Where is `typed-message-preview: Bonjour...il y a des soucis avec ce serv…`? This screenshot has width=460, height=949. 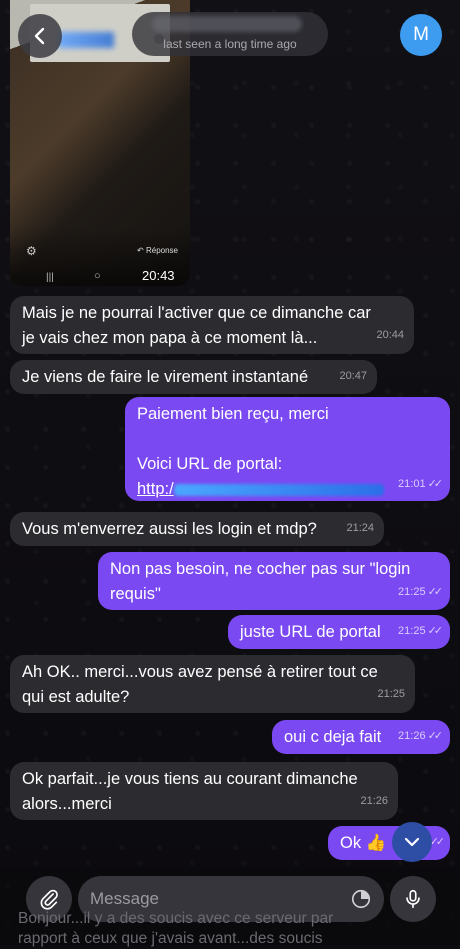 typed-message-preview: Bonjour...il y a des soucis avec ce serv… is located at coordinates (239, 929).